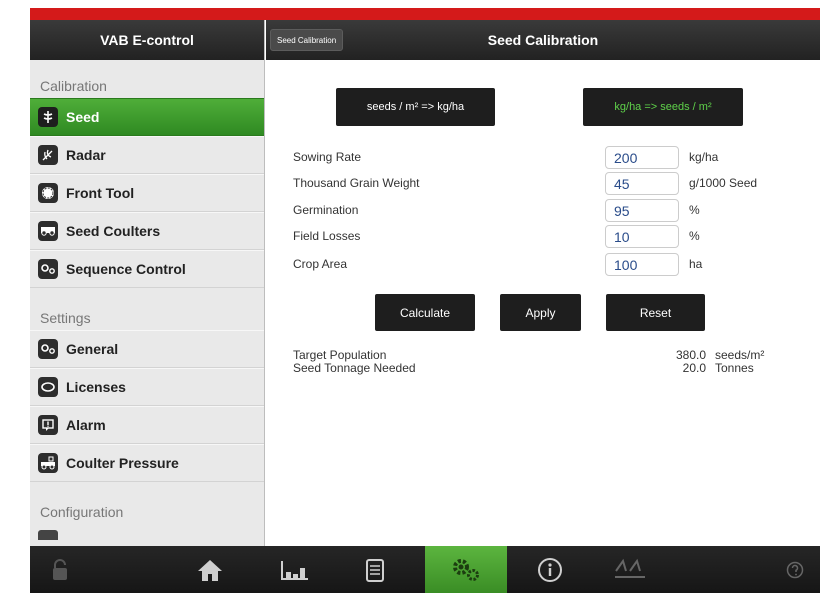 The height and width of the screenshot is (593, 825). I want to click on result-label: Target Population, so click(340, 355).